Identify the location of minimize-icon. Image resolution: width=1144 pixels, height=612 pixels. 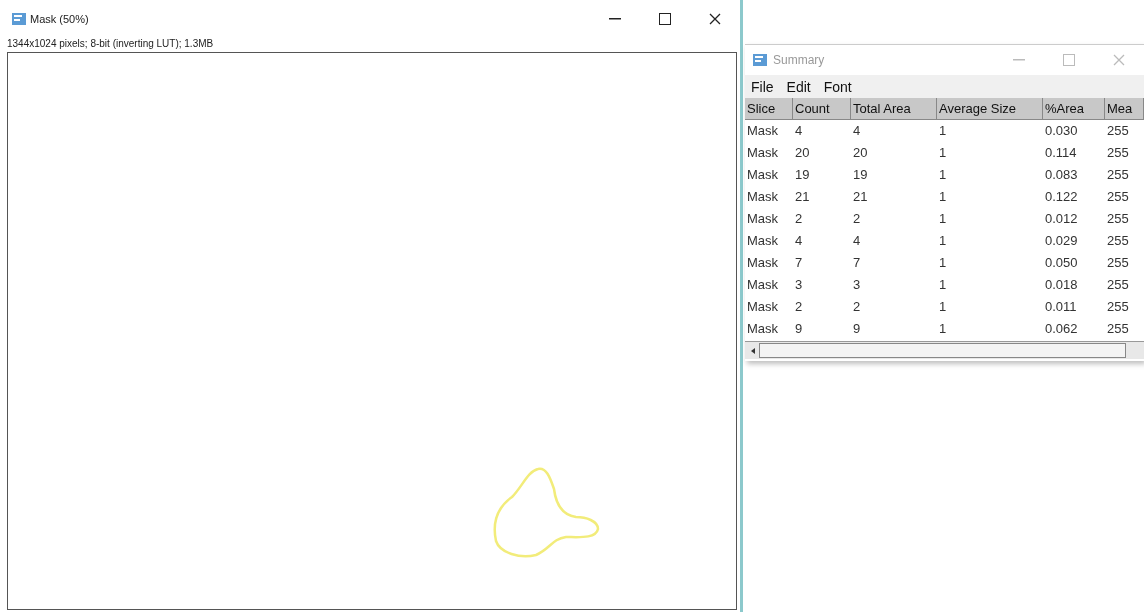
(615, 19).